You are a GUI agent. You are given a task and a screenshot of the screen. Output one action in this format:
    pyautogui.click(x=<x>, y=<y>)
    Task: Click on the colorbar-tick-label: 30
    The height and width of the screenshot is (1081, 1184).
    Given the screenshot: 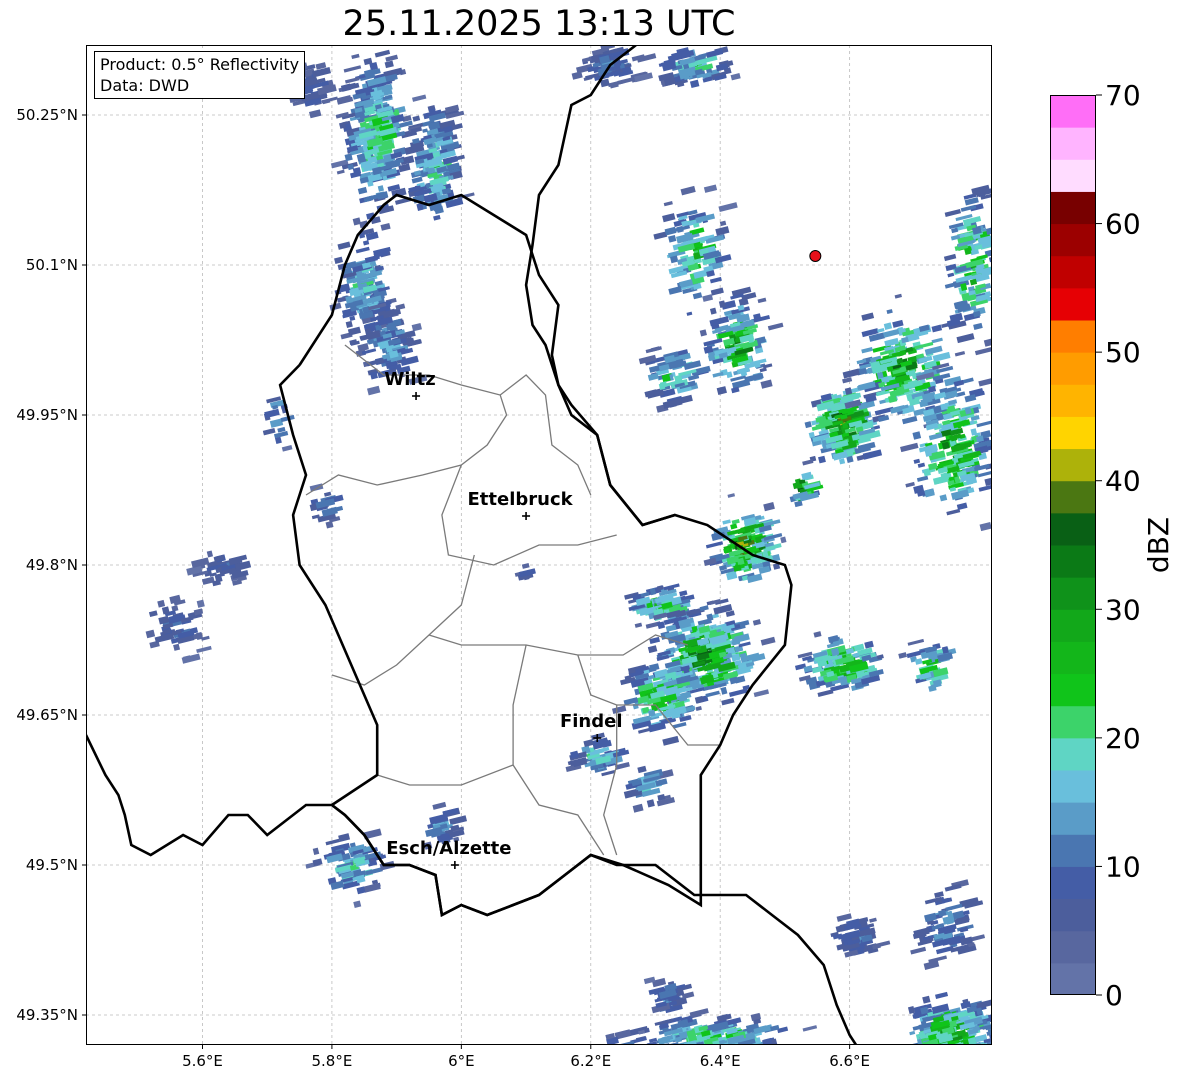 What is the action you would take?
    pyautogui.click(x=1123, y=609)
    